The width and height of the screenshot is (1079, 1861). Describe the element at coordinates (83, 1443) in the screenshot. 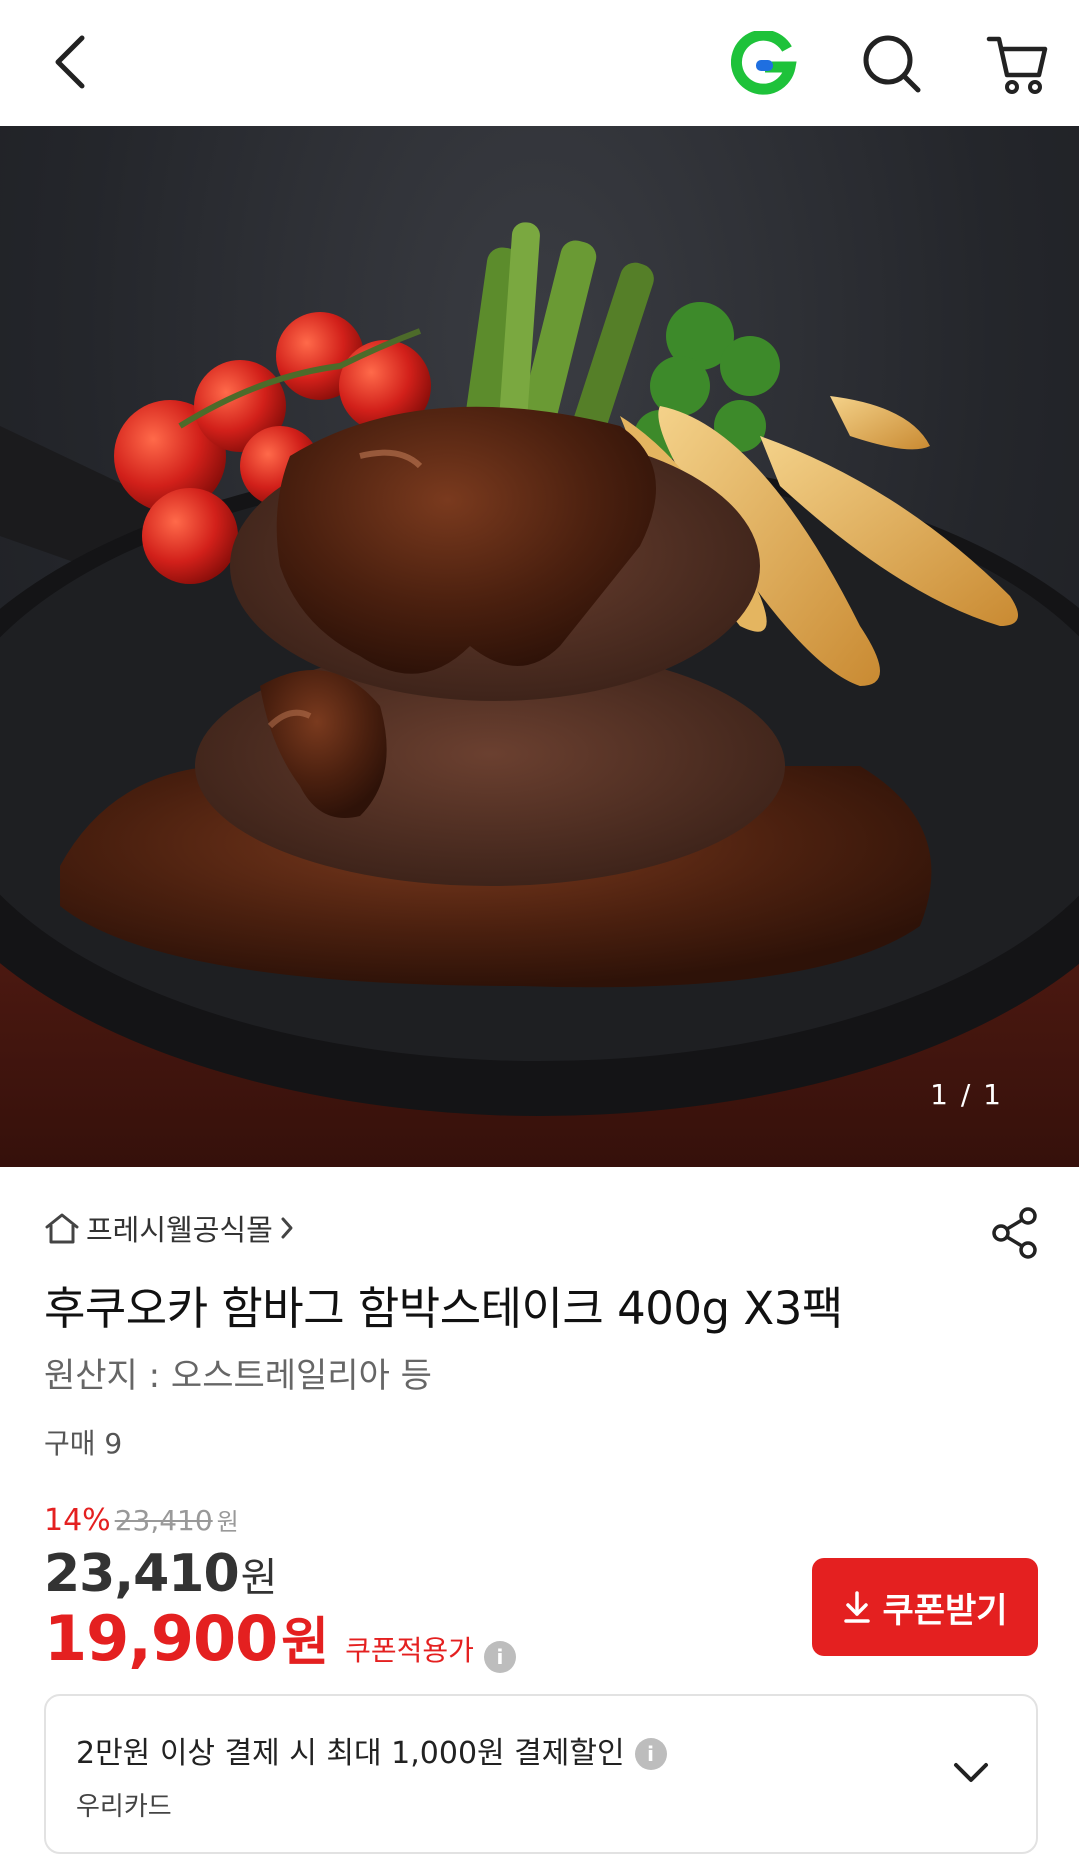

I see `purchase-count: 구매 9` at that location.